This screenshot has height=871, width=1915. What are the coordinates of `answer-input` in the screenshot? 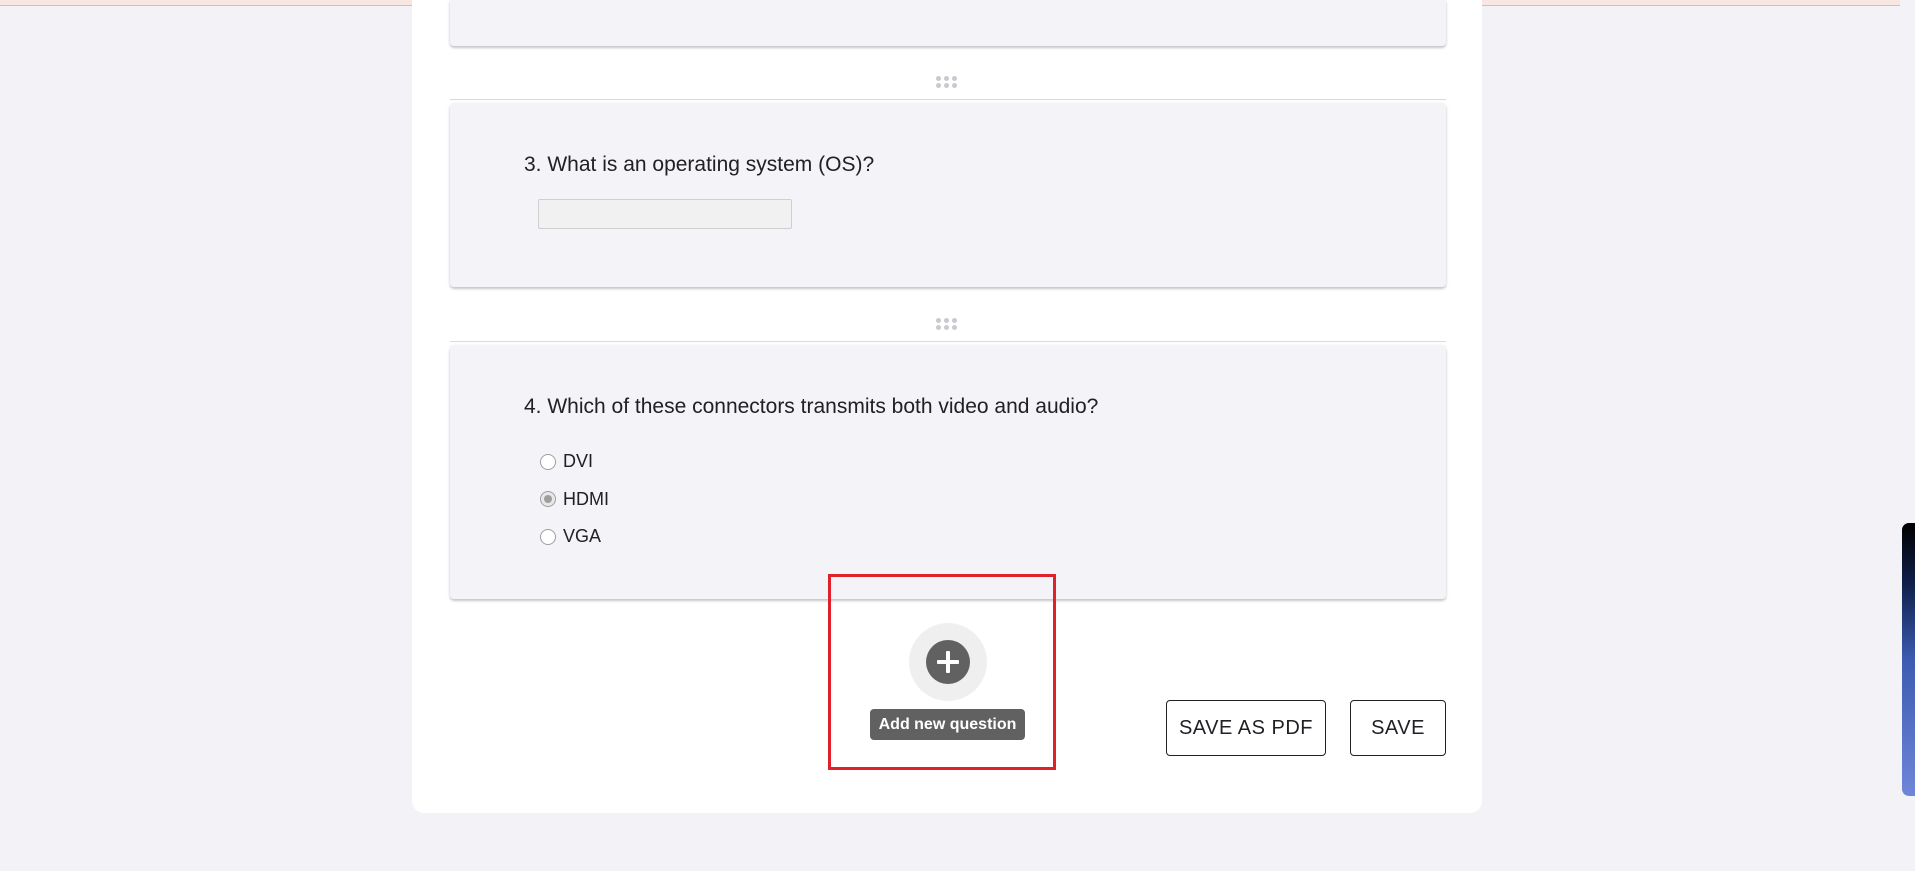 It's located at (665, 214).